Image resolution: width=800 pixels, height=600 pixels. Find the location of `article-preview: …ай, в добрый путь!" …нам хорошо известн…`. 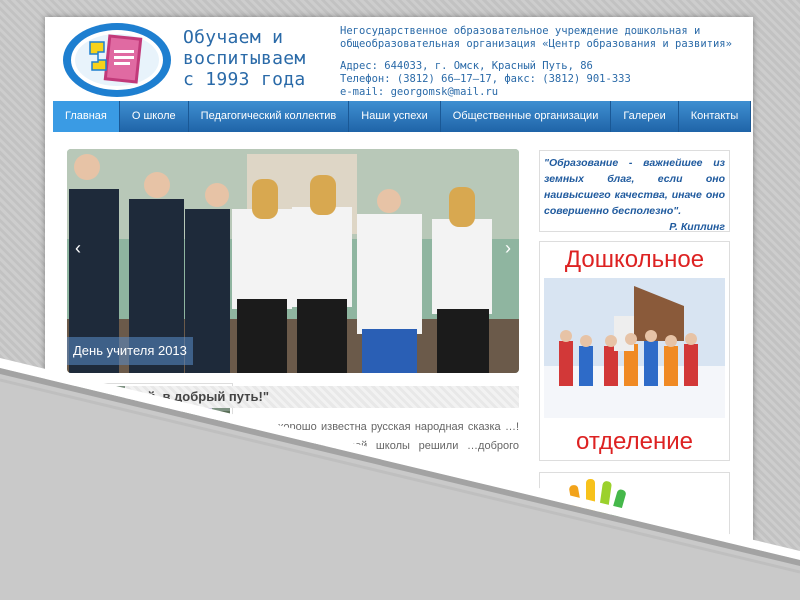

article-preview: …ай, в добрый путь!" …нам хорошо известн… is located at coordinates (293, 424).